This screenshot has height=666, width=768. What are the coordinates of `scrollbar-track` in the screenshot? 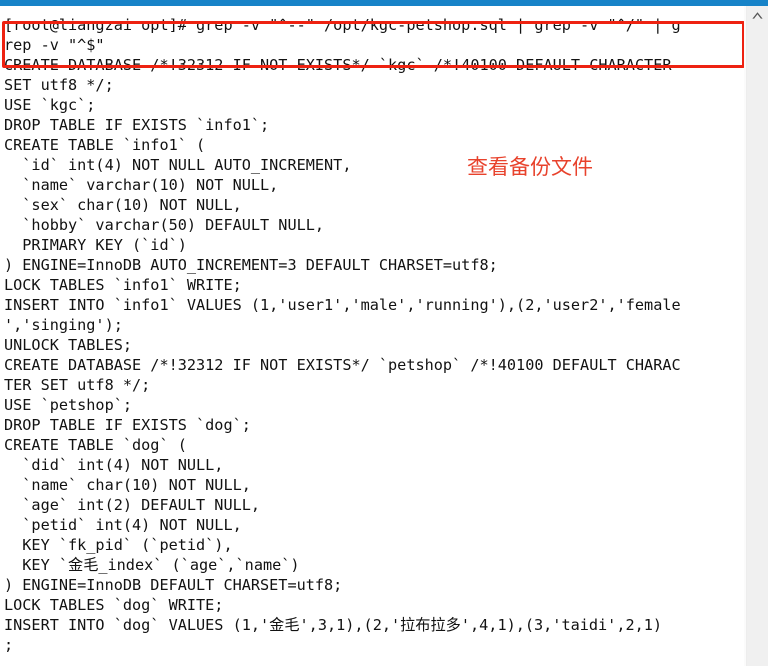 It's located at (757, 345).